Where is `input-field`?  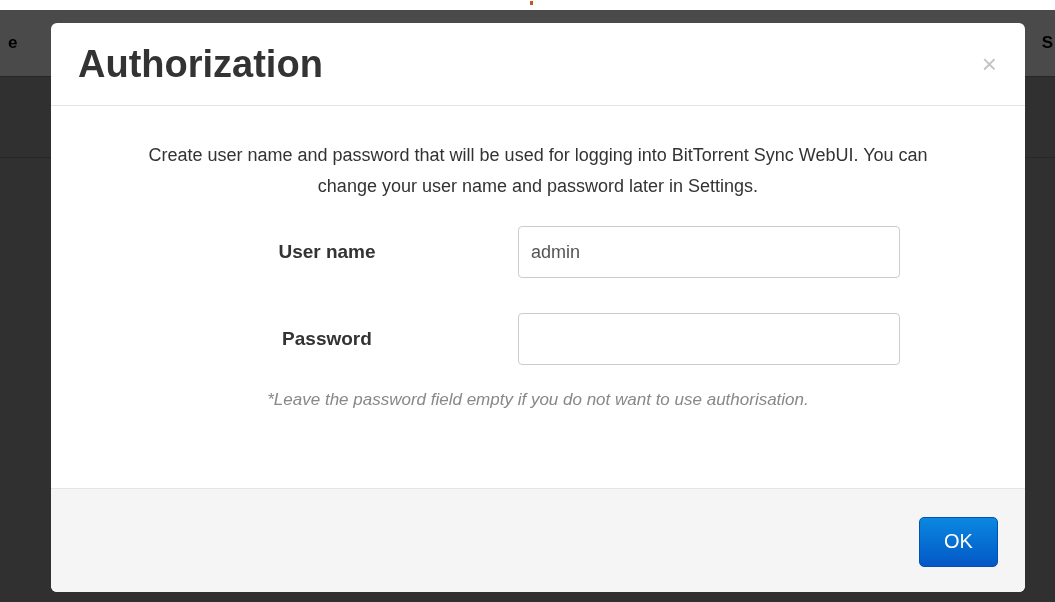
input-field is located at coordinates (709, 339).